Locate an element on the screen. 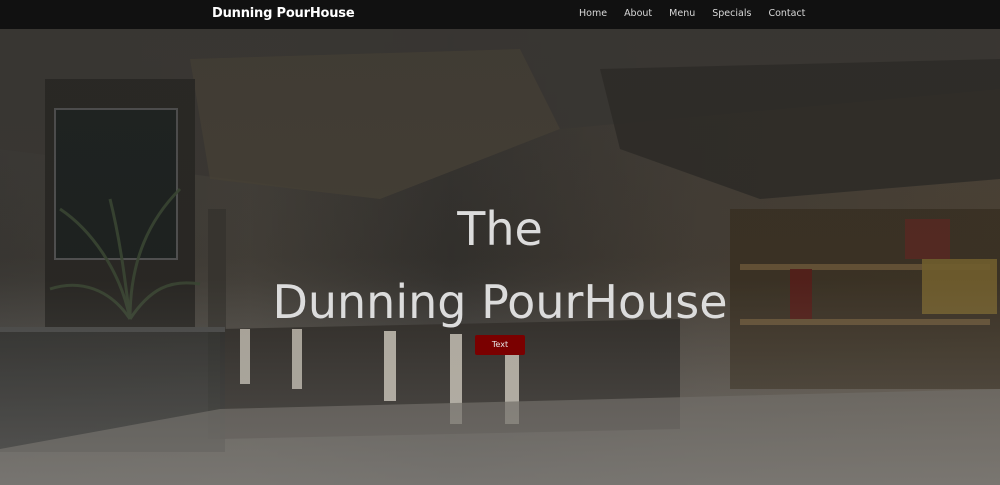 This screenshot has width=1000, height=485. hero-cta-button: Text is located at coordinates (500, 345).